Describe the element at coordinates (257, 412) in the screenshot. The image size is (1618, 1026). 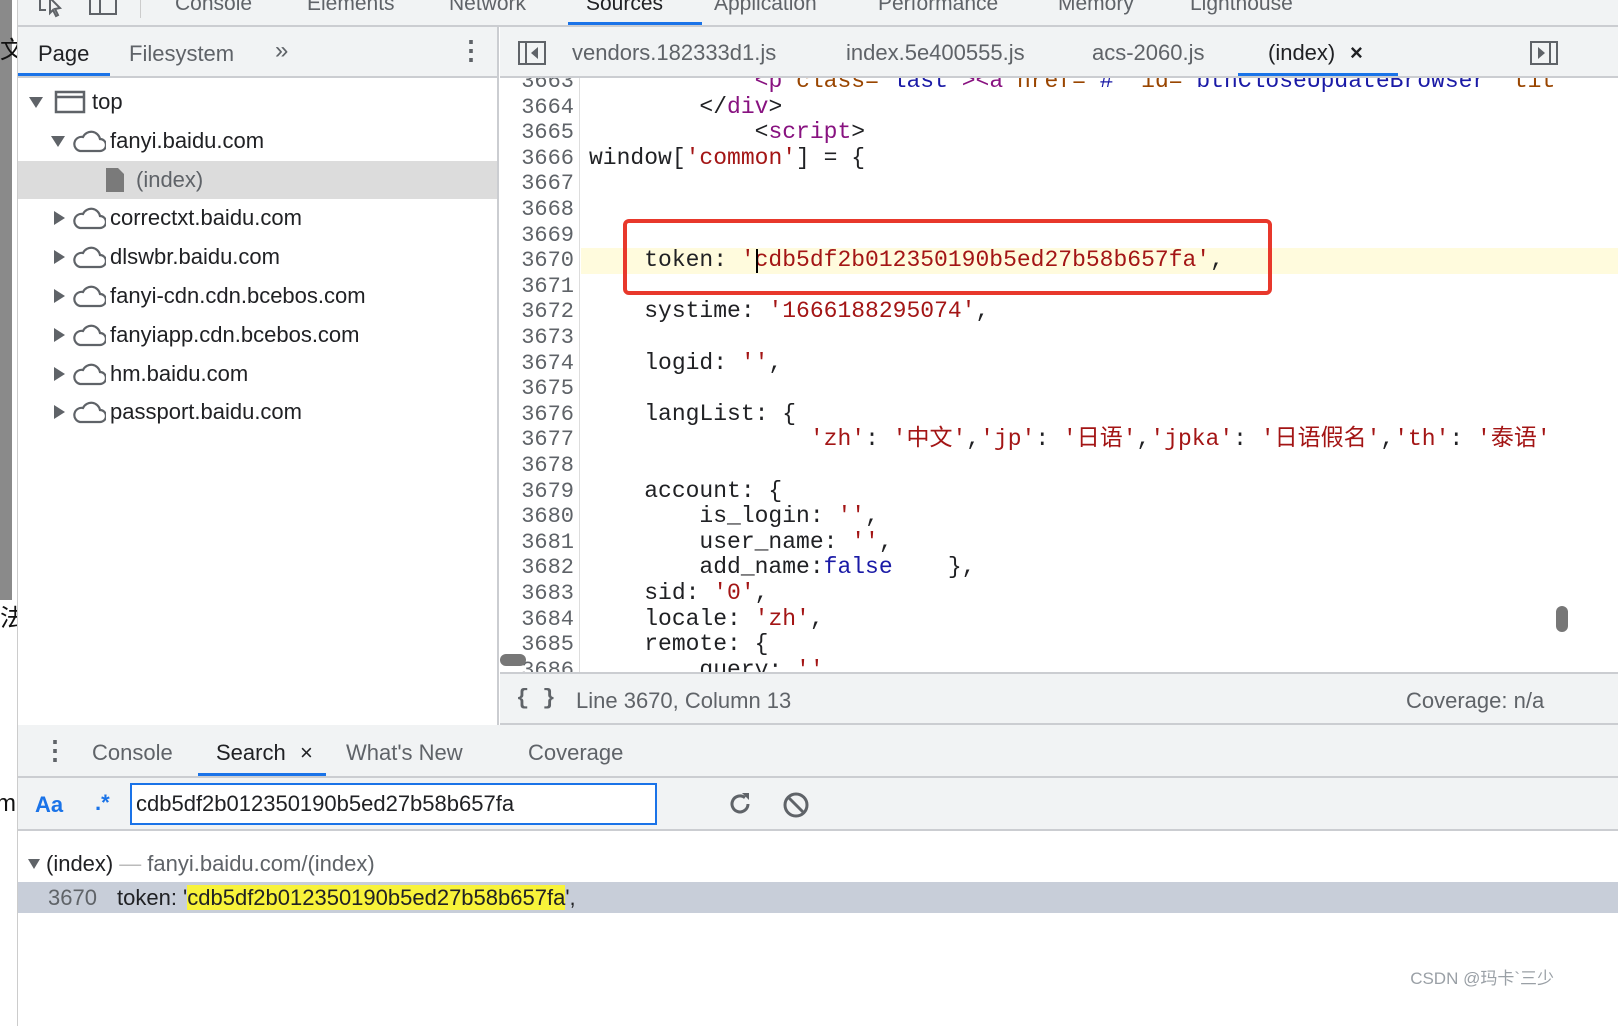
I see `tree-item: passport.baidu.com` at that location.